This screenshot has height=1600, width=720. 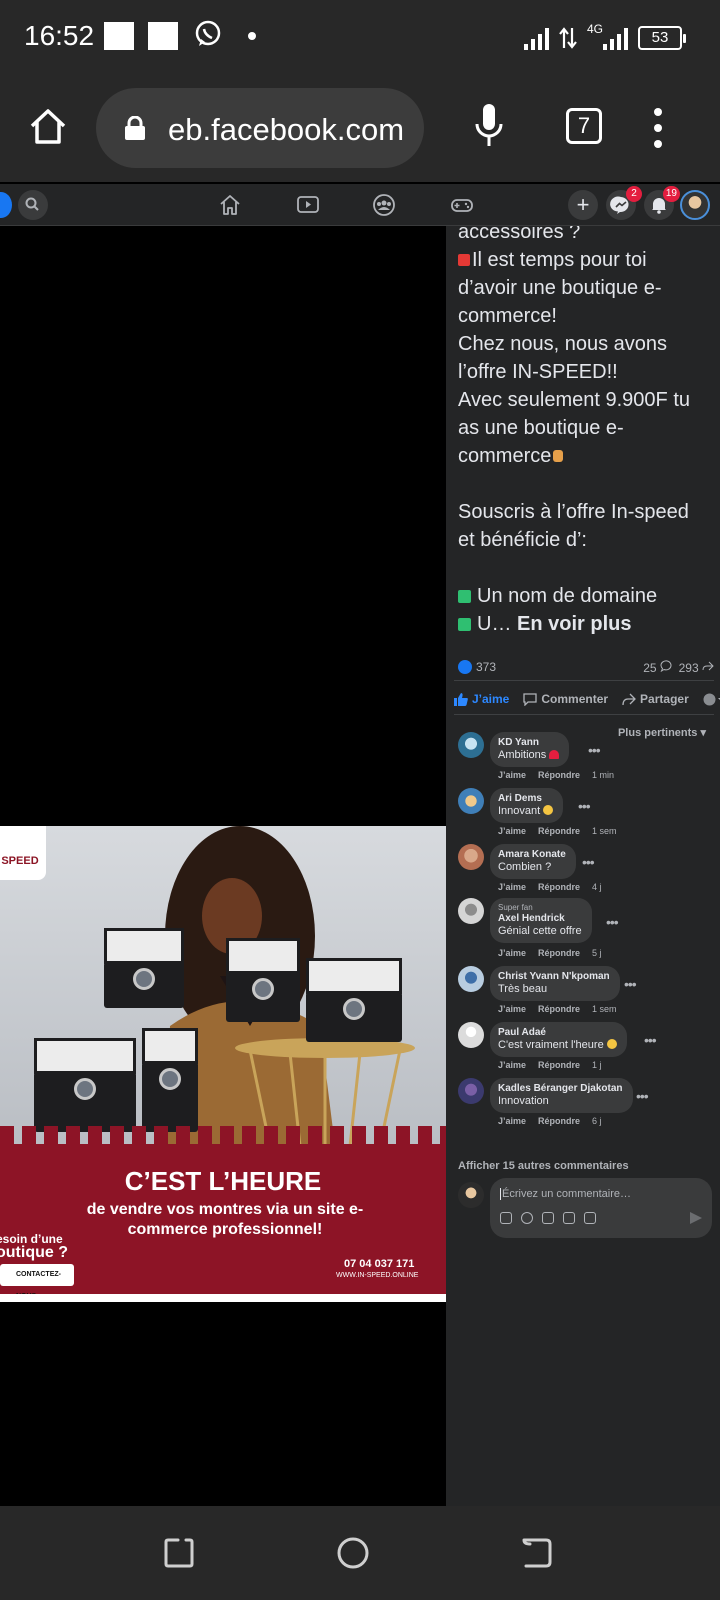 I want to click on comment-time: 1 sem, so click(x=604, y=1009).